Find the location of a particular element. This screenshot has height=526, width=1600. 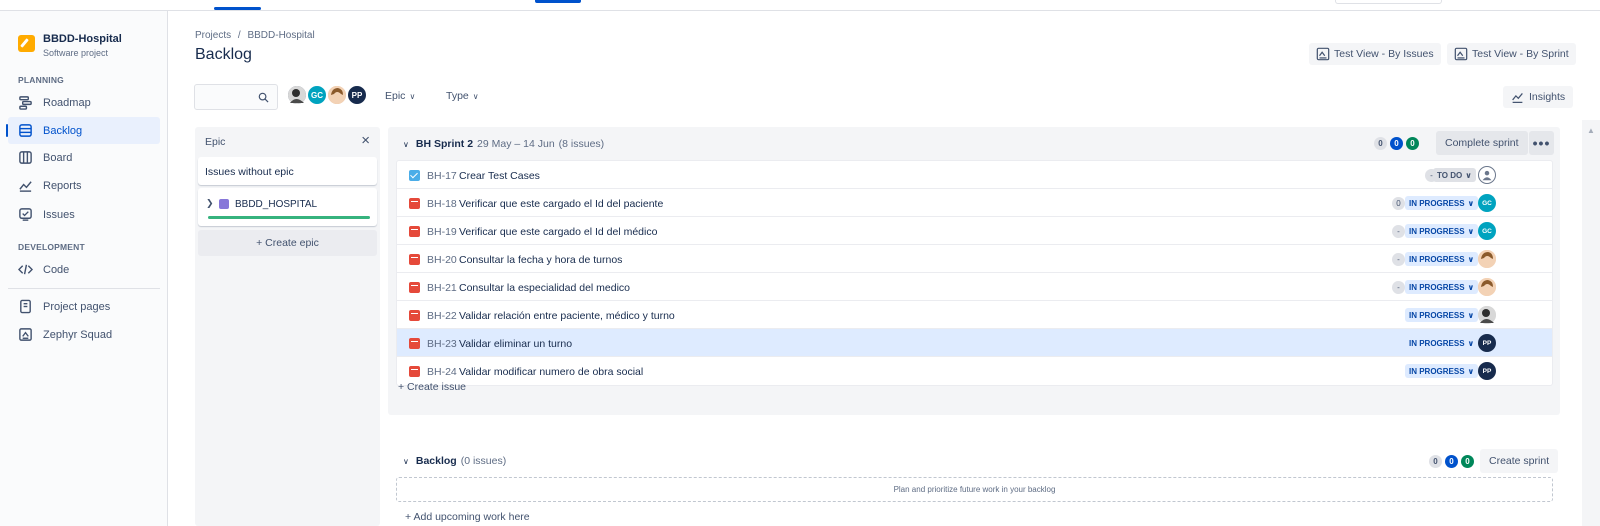

issue-summary: Consultar la especialidad del medico is located at coordinates (545, 288).